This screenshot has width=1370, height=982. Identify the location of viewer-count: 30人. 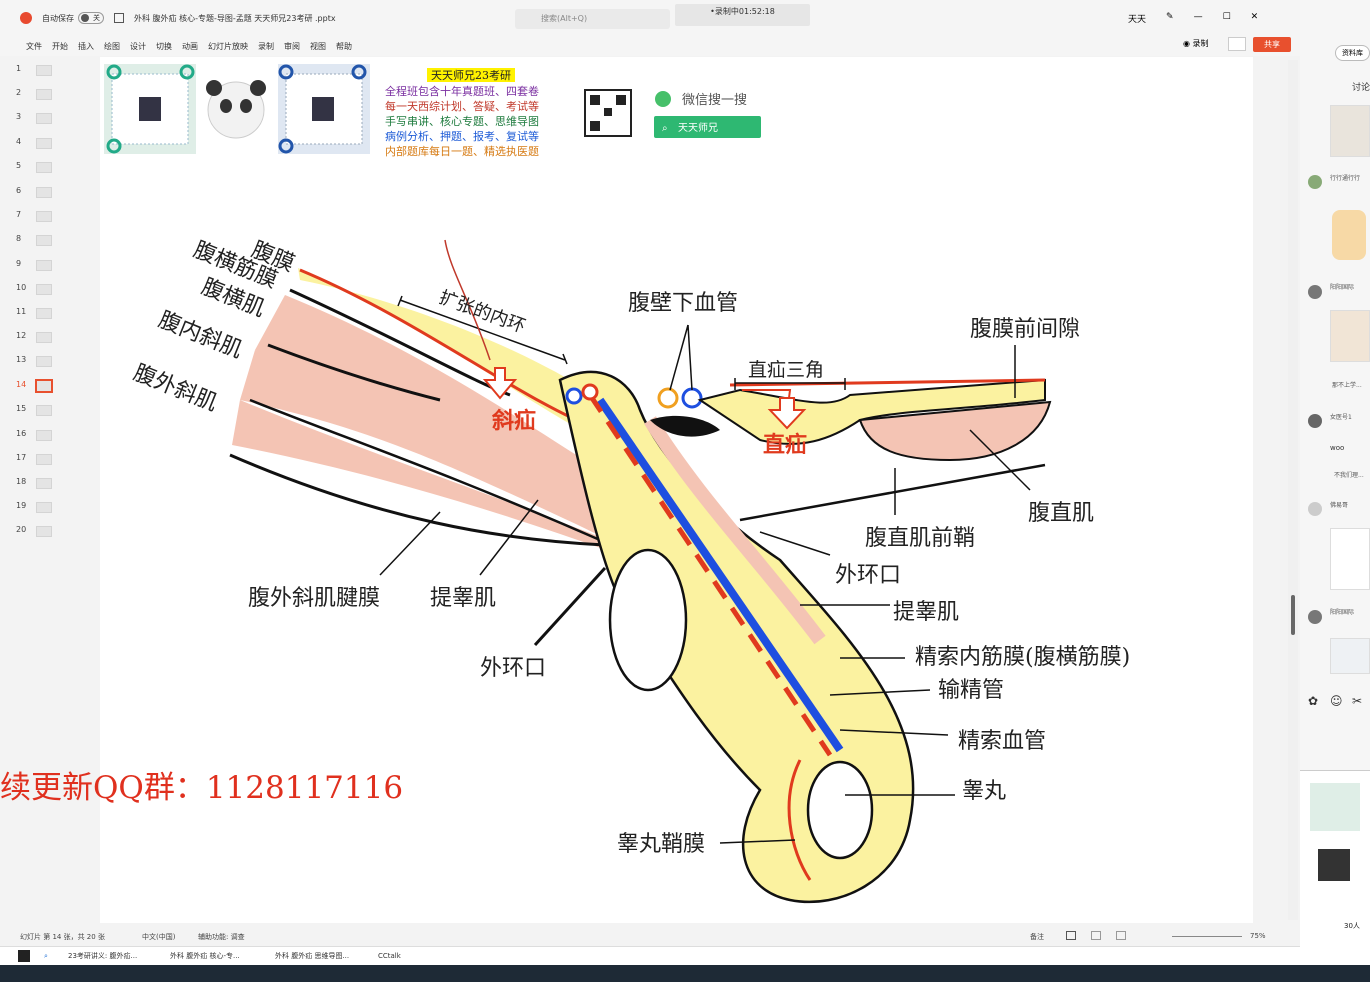
(1352, 926).